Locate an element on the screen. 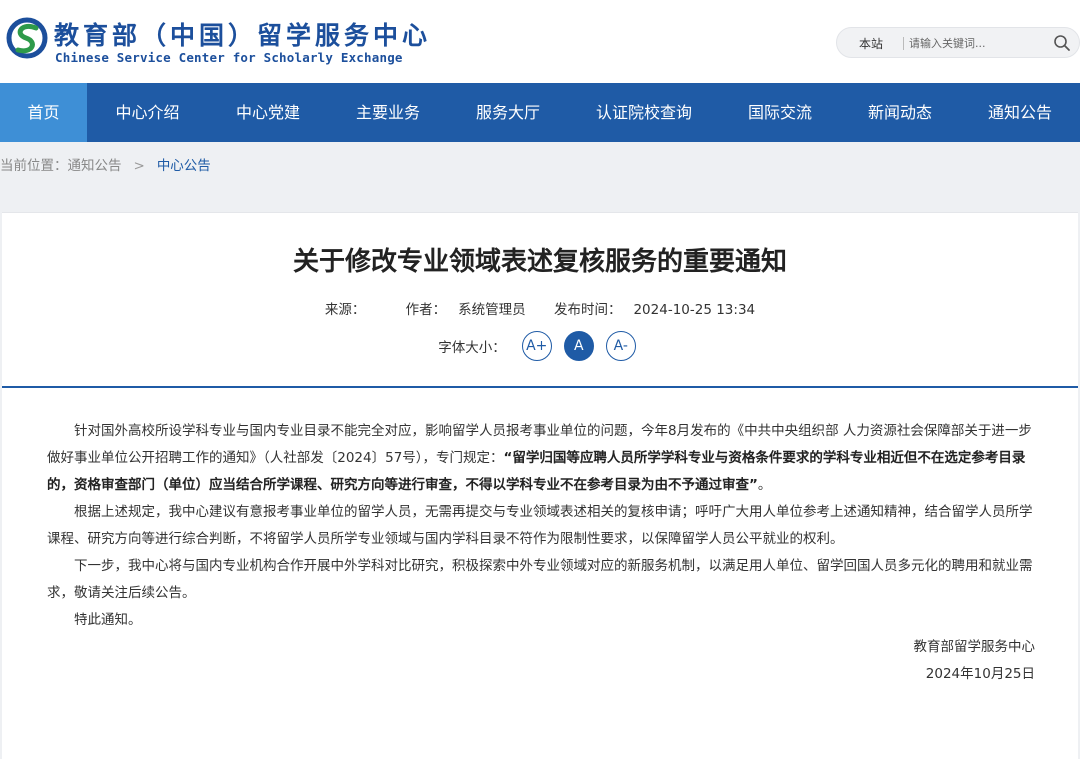  nav-item-about: 中心介绍 is located at coordinates (147, 112).